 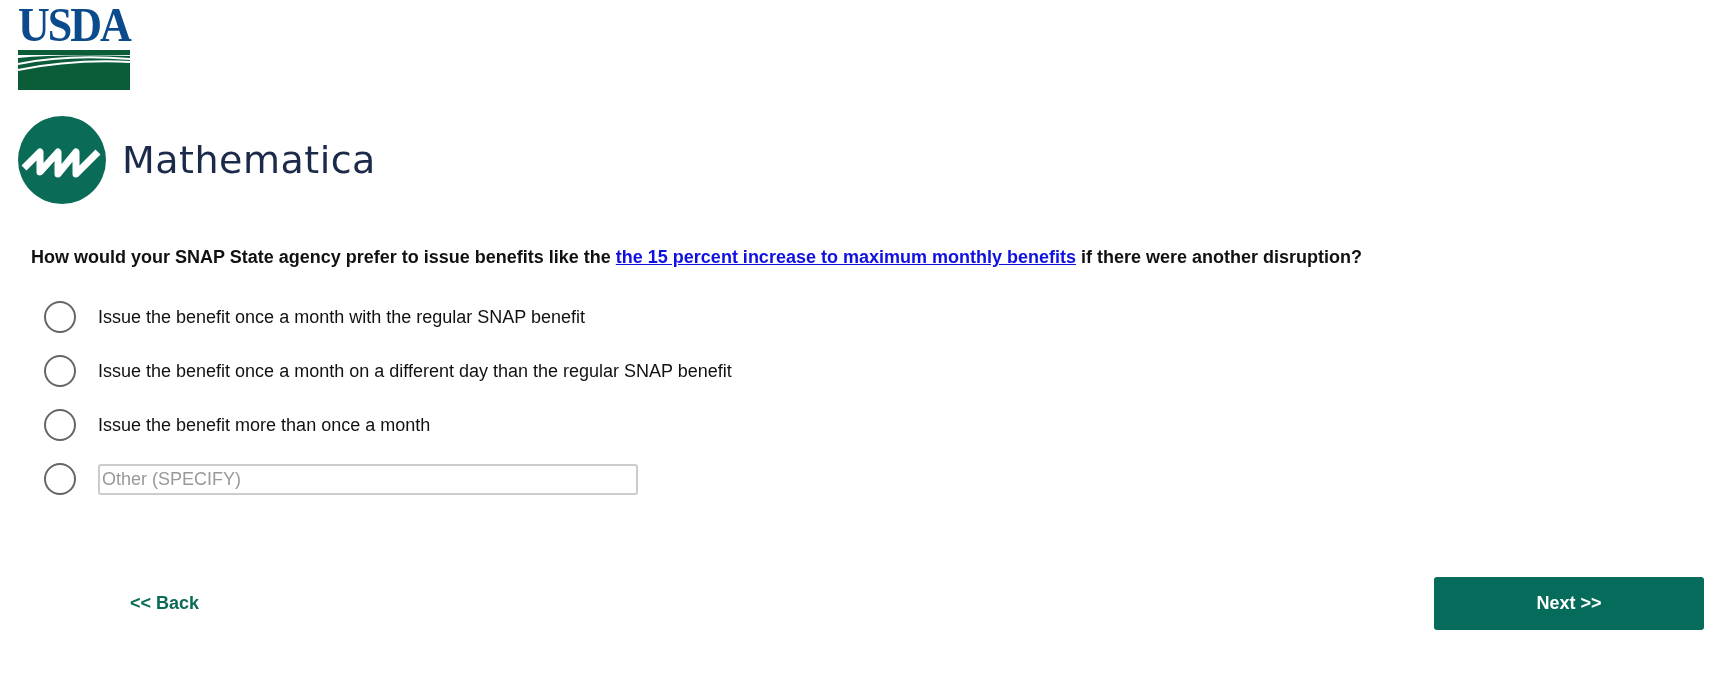 What do you see at coordinates (870, 160) in the screenshot?
I see `mathematica-logo: Mathematica` at bounding box center [870, 160].